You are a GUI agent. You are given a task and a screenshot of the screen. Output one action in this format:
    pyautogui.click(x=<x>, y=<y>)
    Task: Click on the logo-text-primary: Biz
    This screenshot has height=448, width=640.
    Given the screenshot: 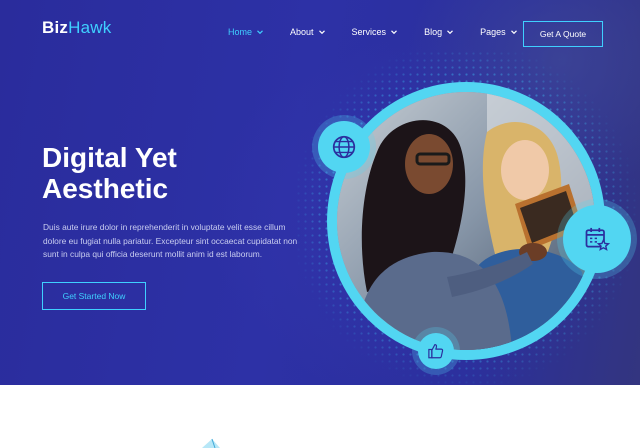 What is the action you would take?
    pyautogui.click(x=55, y=27)
    